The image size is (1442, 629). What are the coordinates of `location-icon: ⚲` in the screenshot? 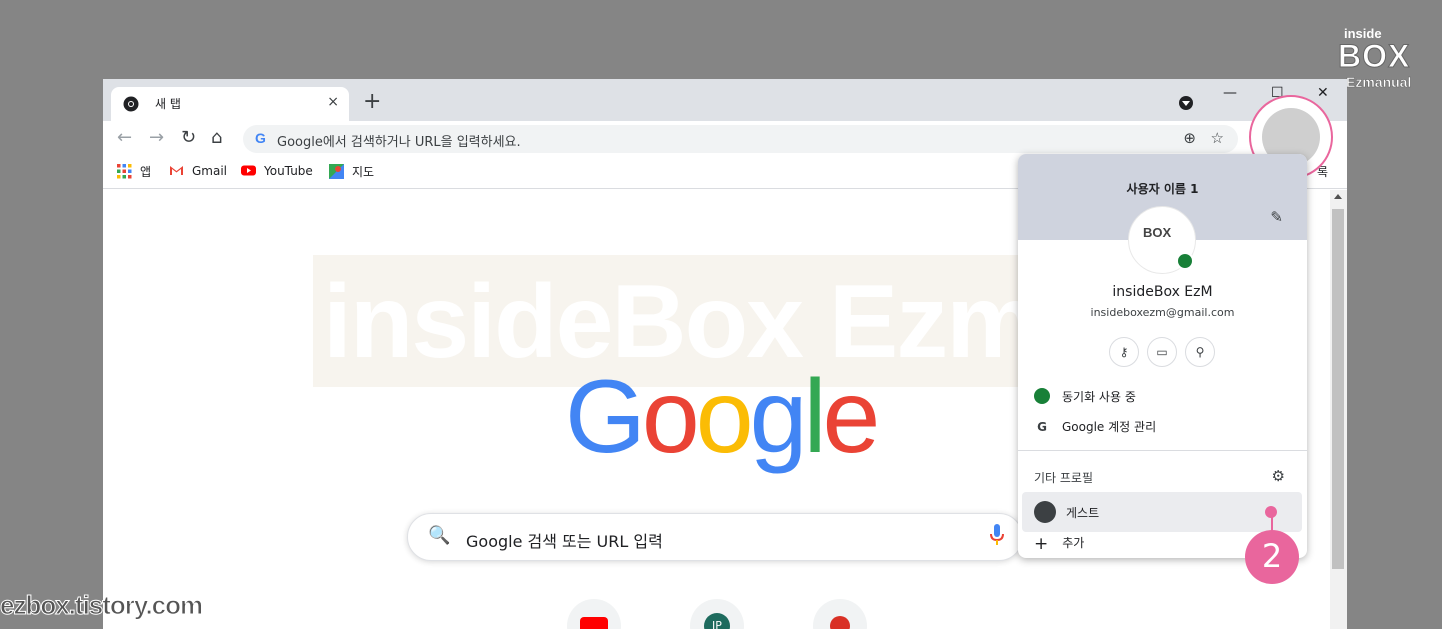 It's located at (1200, 352).